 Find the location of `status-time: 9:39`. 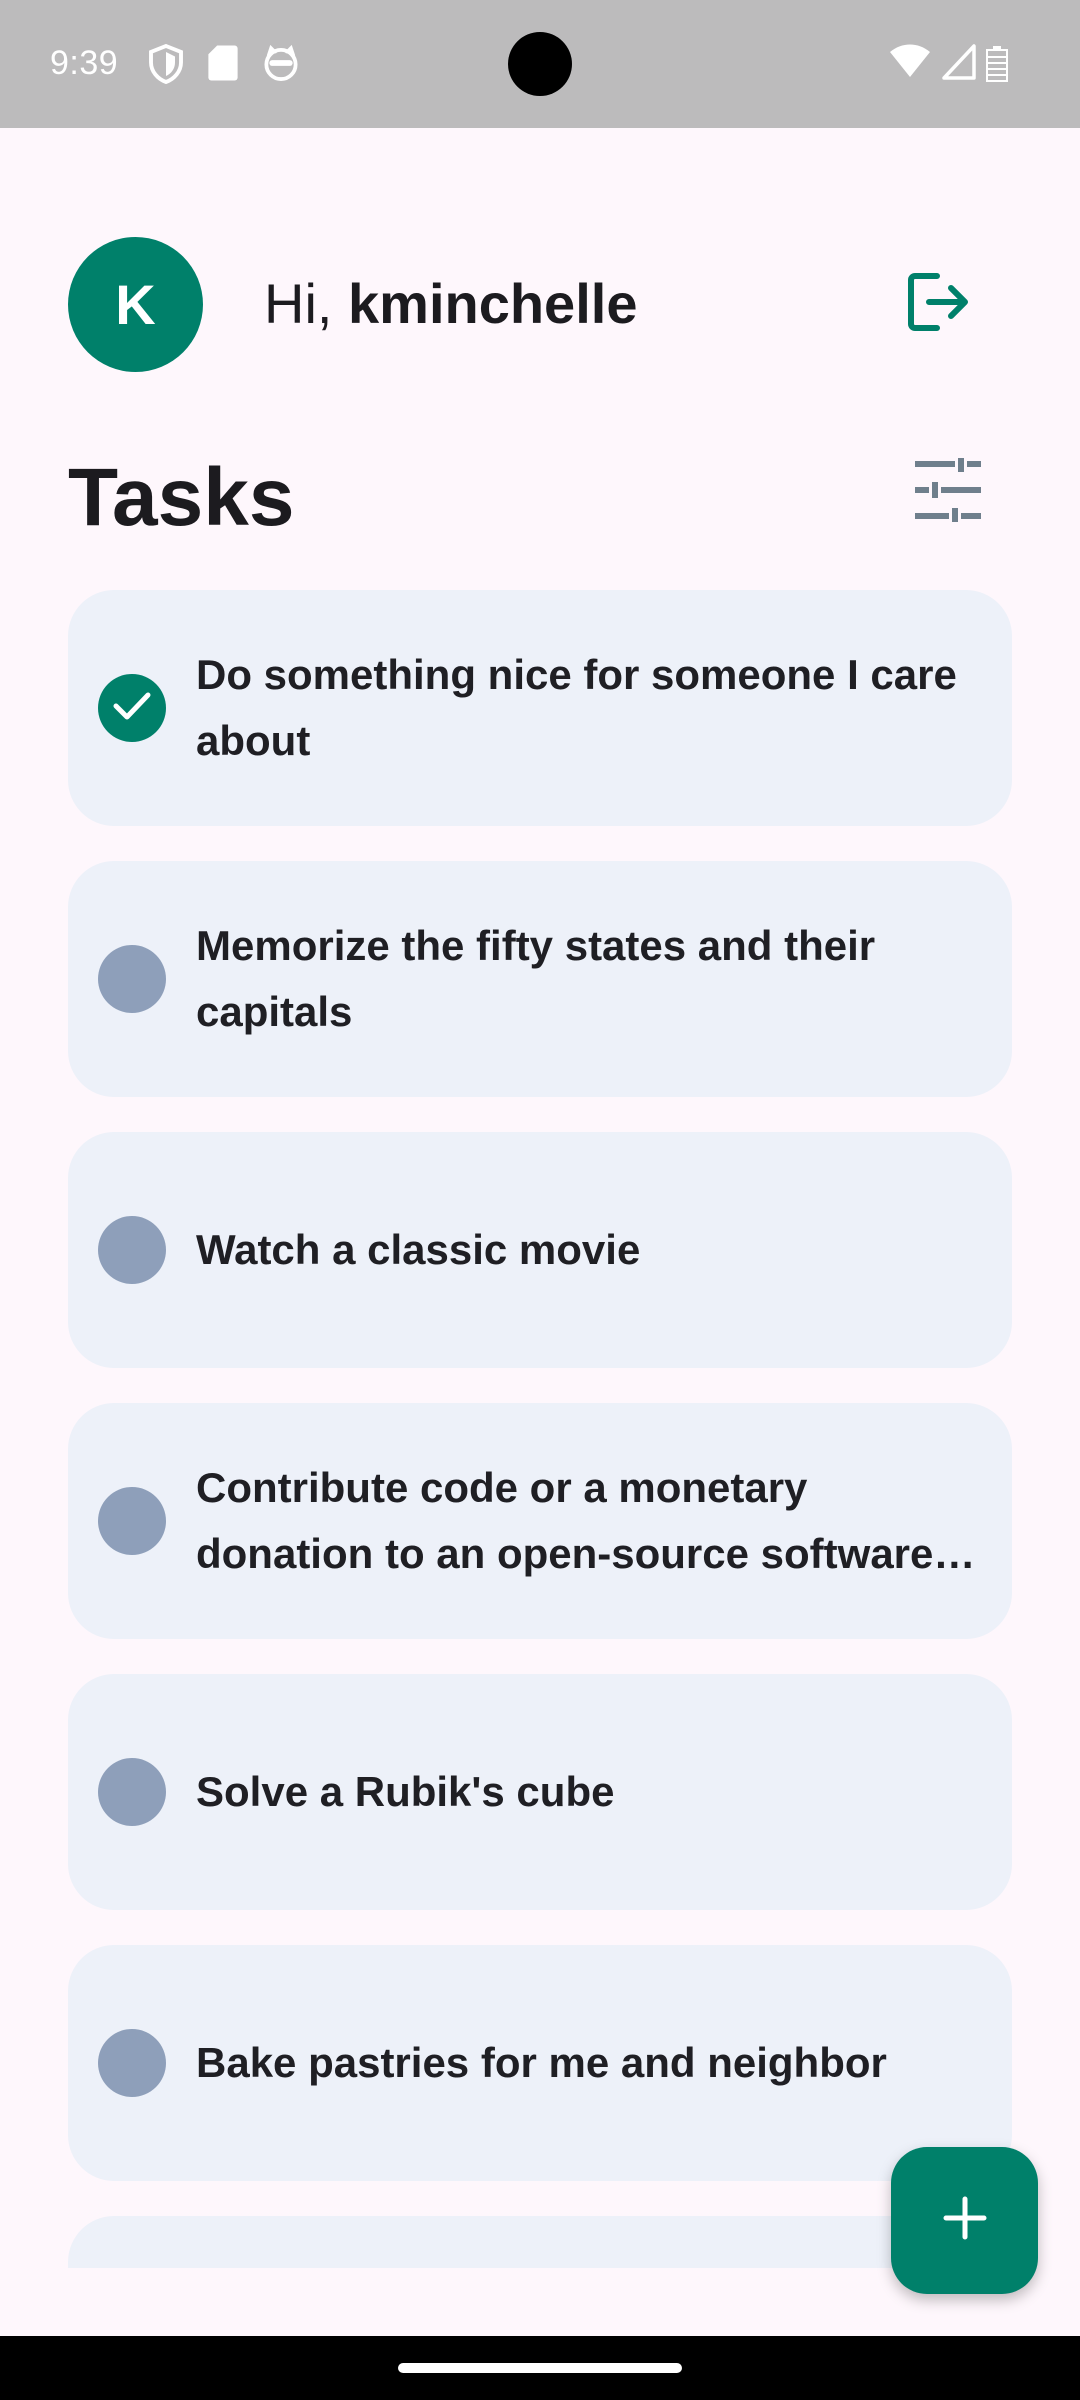

status-time: 9:39 is located at coordinates (84, 63).